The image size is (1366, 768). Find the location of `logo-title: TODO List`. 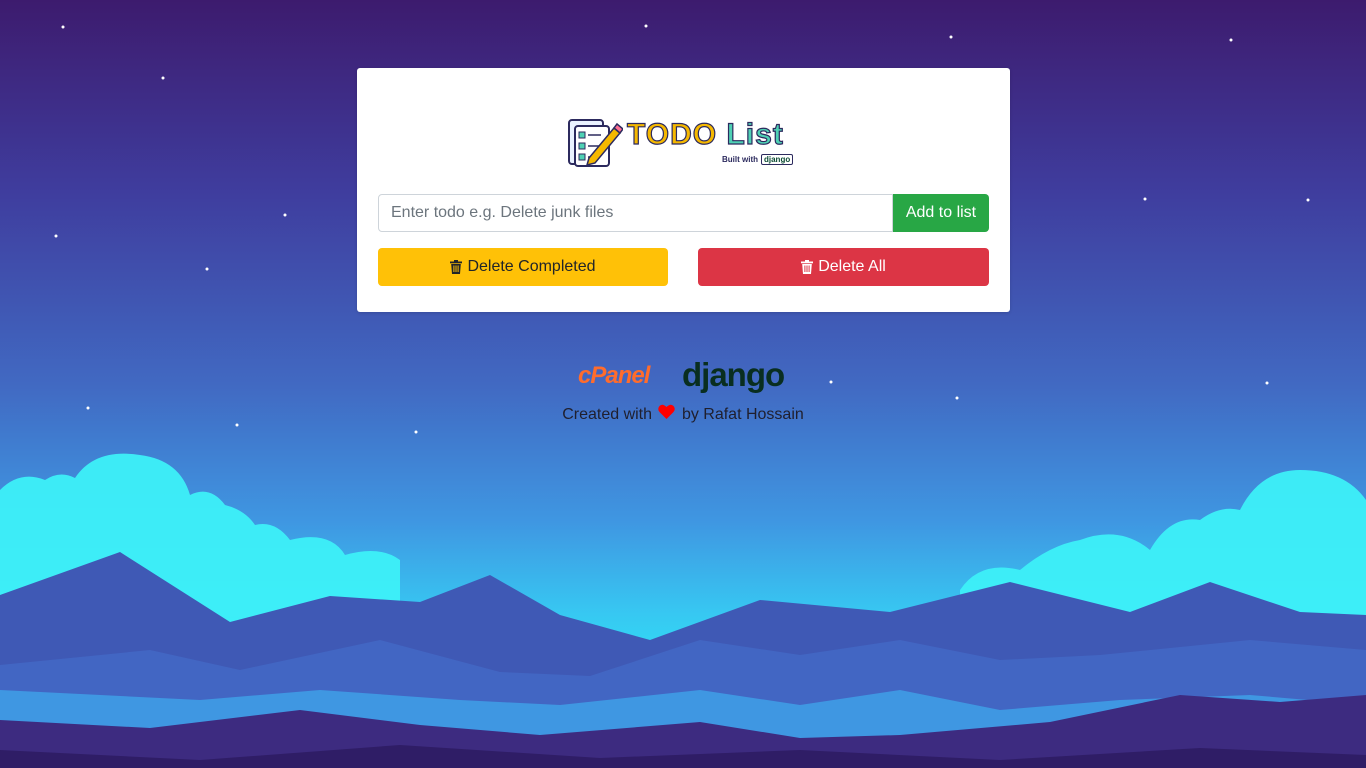

logo-title: TODO List is located at coordinates (705, 134).